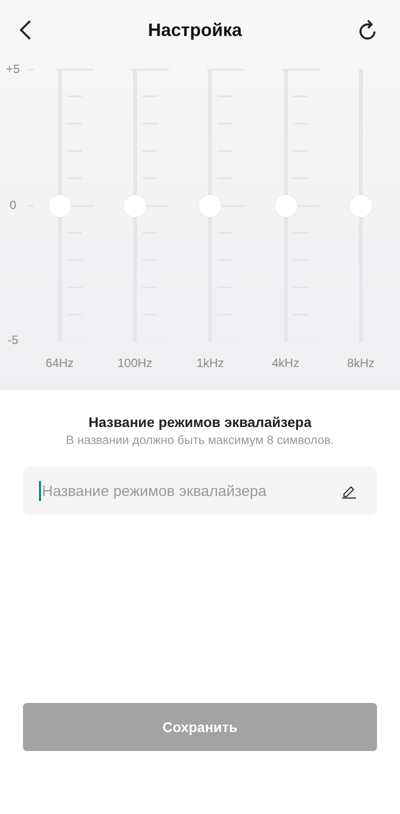 The image size is (400, 814). I want to click on name-input-field: Название режимов эквалайзера, so click(200, 491).